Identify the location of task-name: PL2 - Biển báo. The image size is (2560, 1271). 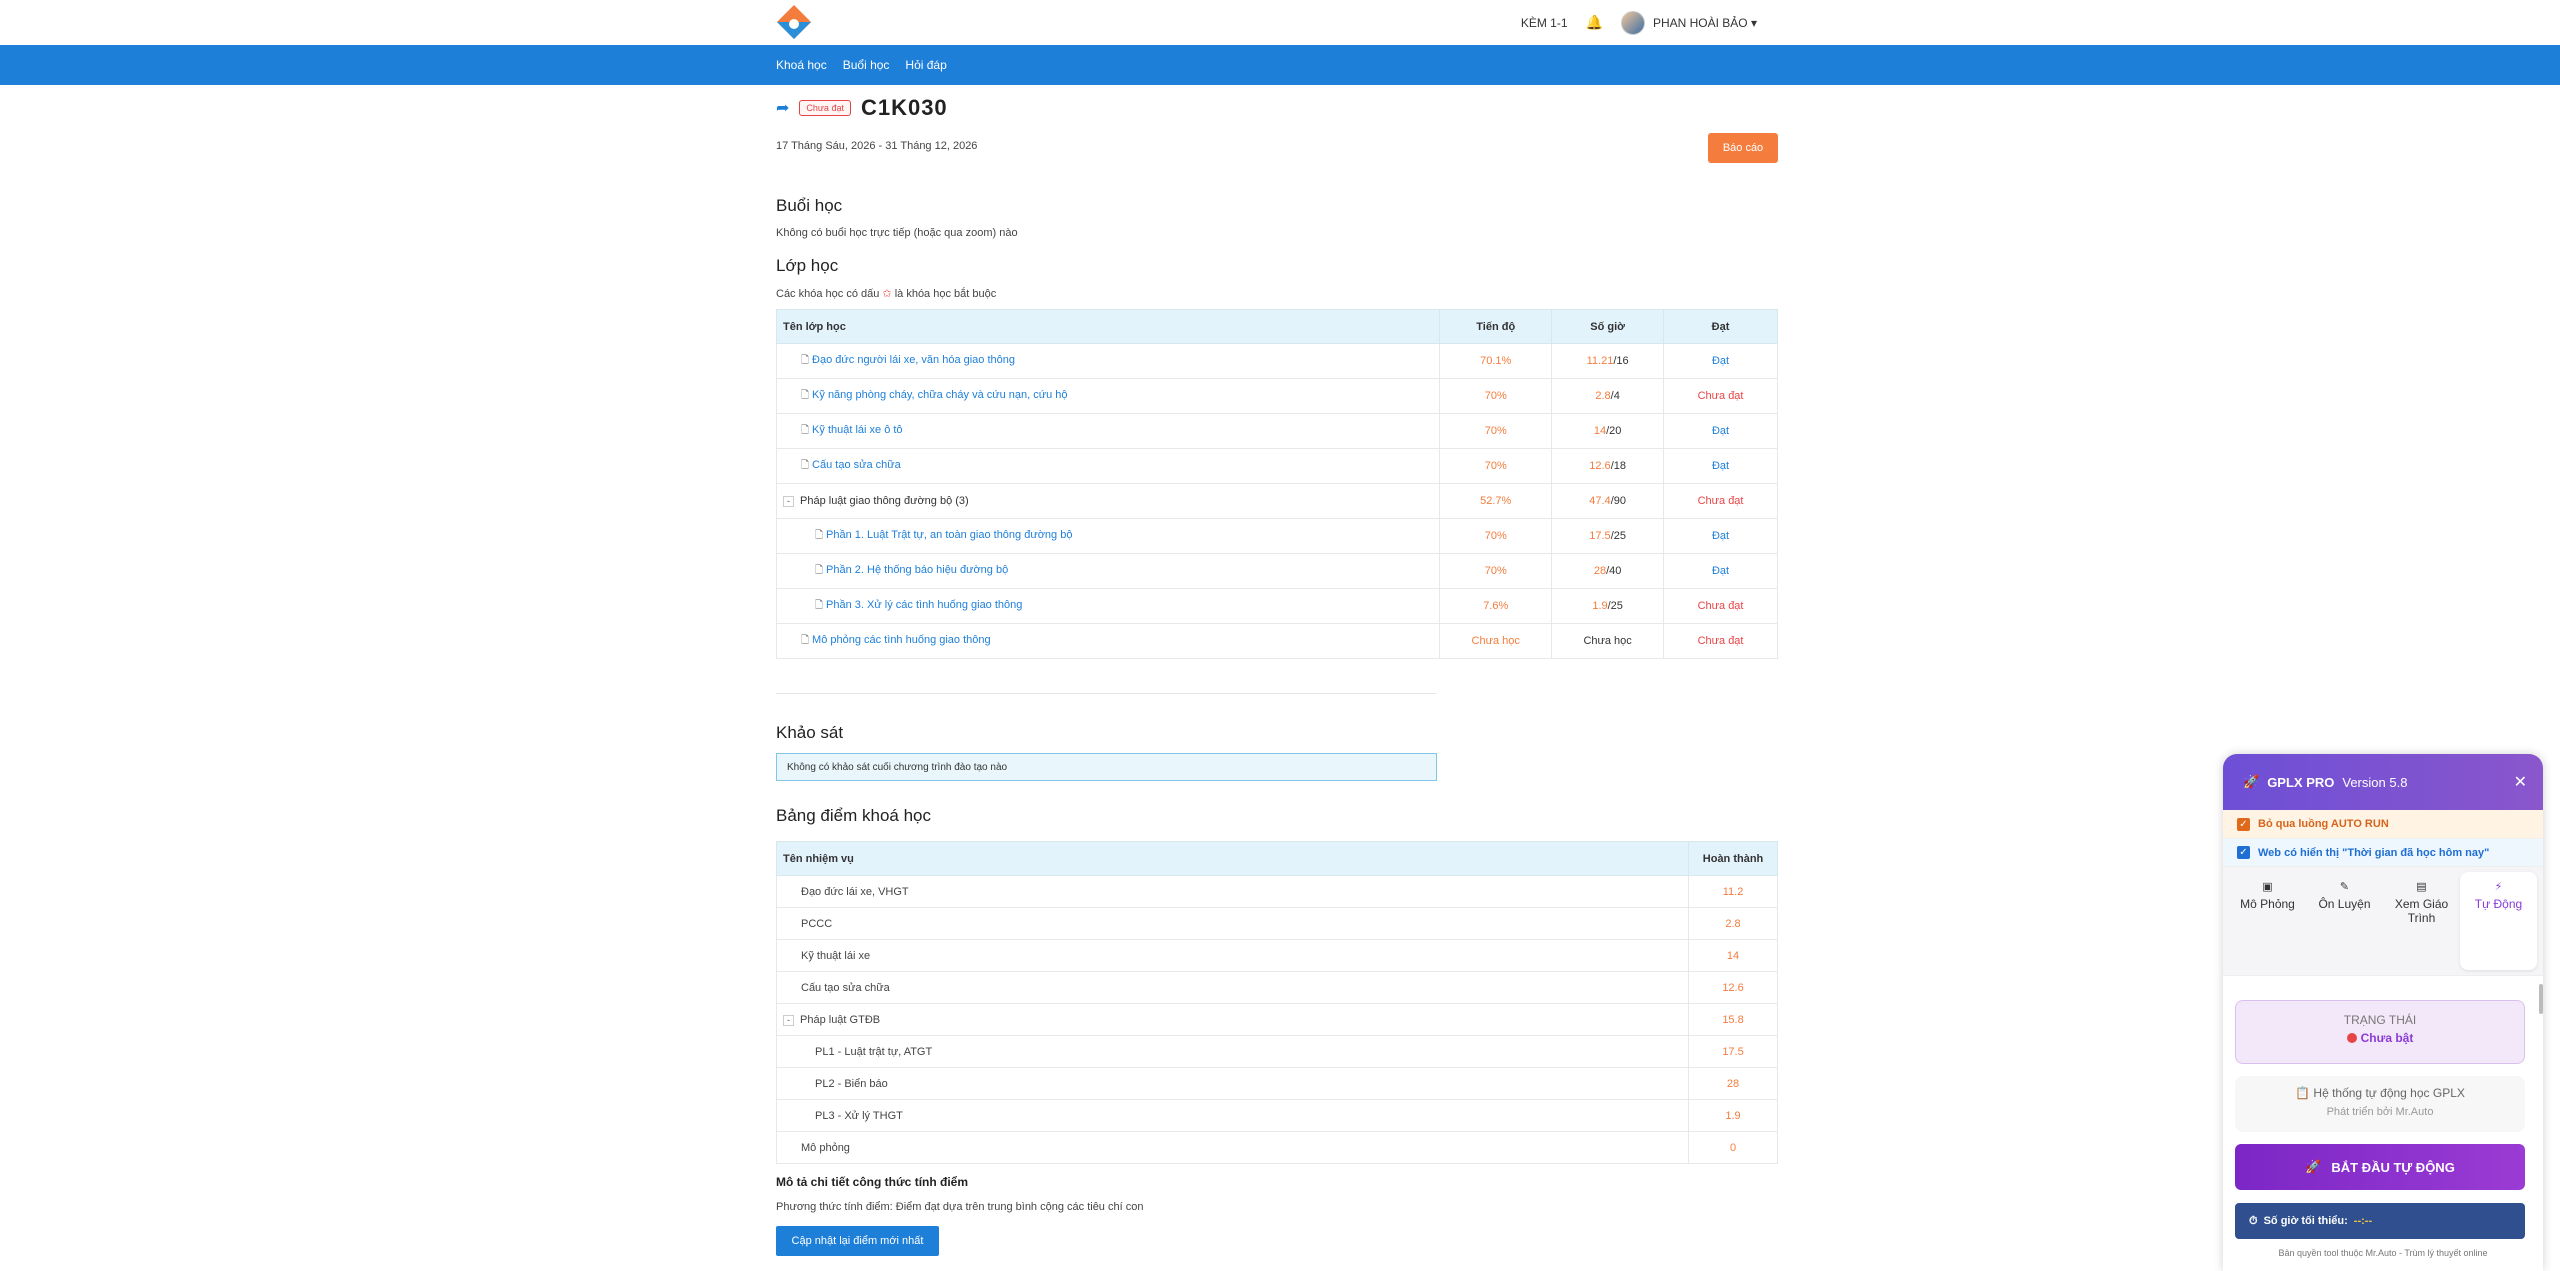
(1232, 1083).